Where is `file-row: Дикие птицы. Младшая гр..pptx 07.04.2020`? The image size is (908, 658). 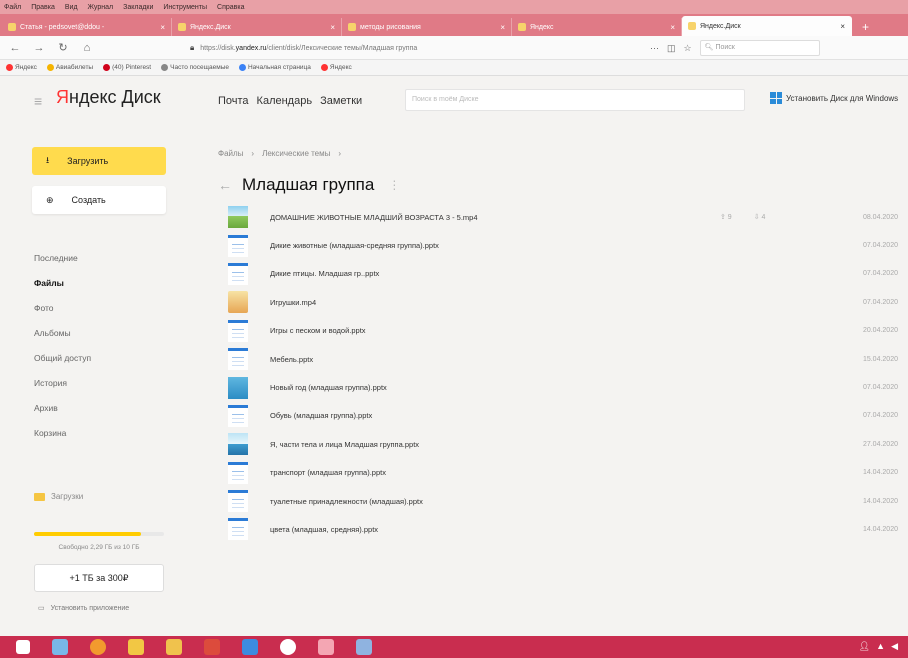
file-row: Дикие птицы. Младшая гр..pptx 07.04.2020 is located at coordinates (565, 274).